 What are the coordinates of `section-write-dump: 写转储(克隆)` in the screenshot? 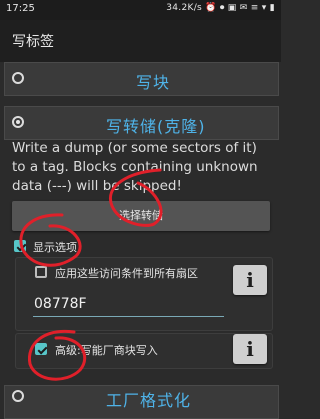 It's located at (141, 123).